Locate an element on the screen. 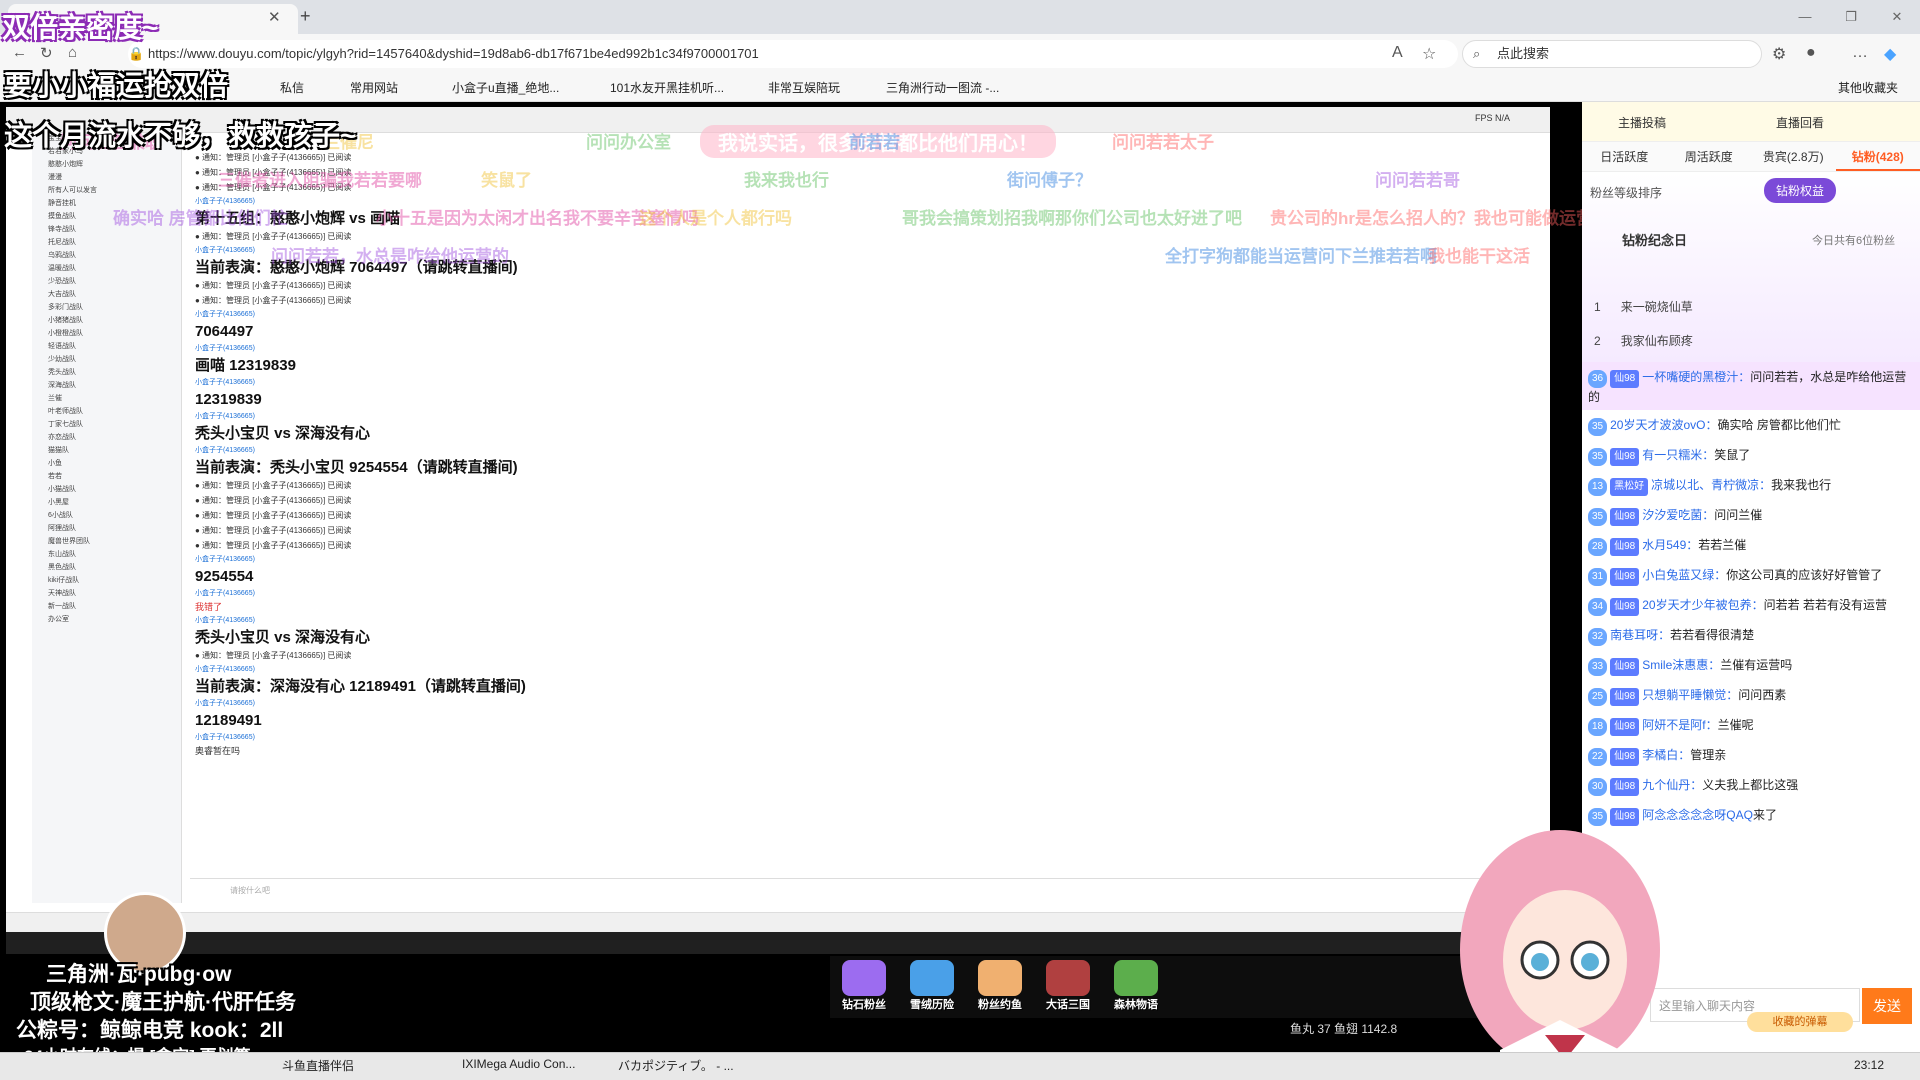  channel-row: 叶老师战队 is located at coordinates (106, 412).